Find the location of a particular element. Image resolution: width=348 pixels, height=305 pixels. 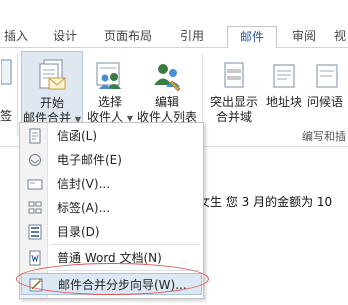

start-mail-merge-label-1: 开始 is located at coordinates (51, 103).